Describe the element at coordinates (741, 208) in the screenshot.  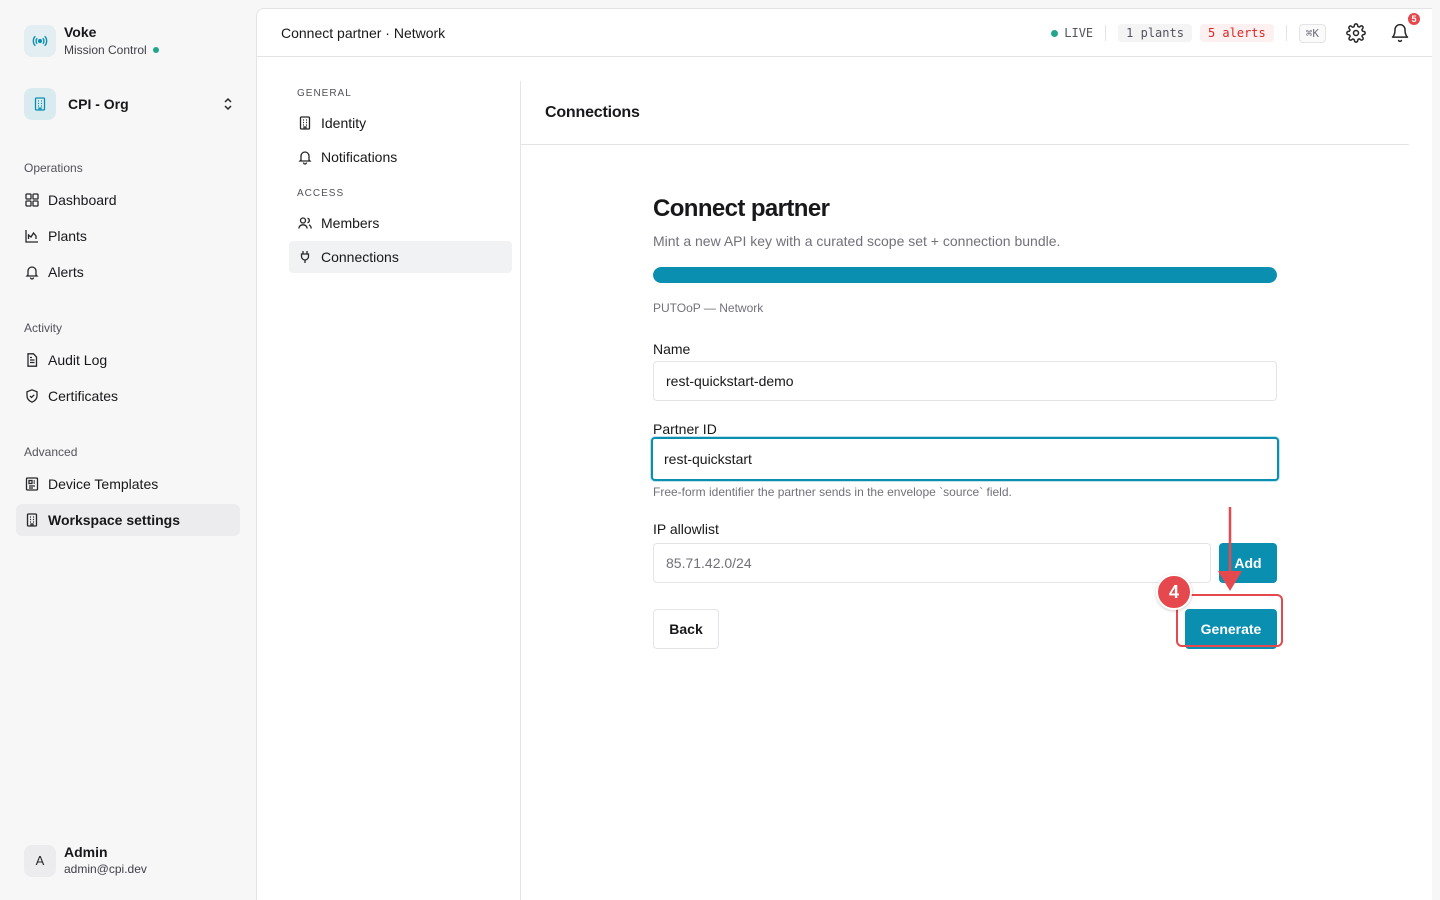
I see `form-title: Connect partner` at that location.